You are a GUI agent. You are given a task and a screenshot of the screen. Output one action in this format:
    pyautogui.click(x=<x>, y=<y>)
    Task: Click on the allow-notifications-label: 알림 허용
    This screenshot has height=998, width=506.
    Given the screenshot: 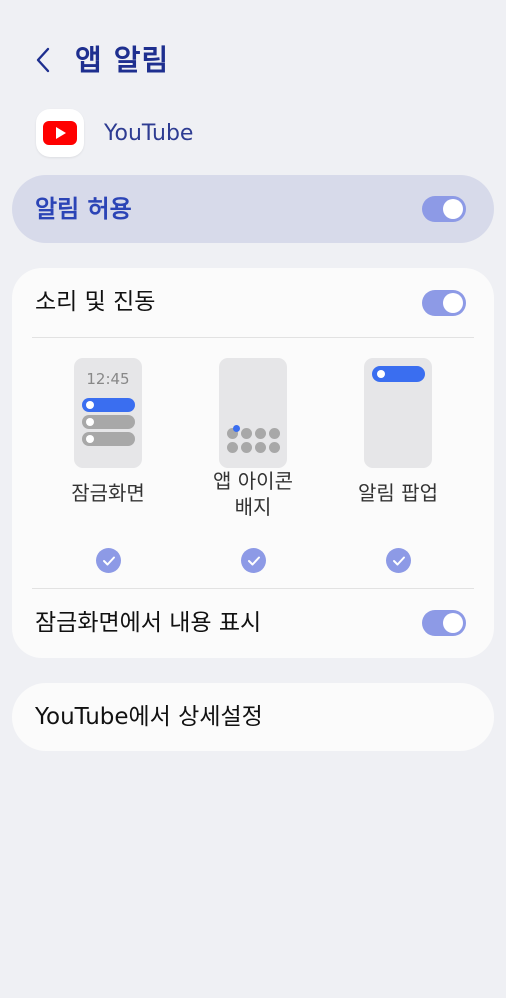 What is the action you would take?
    pyautogui.click(x=83, y=209)
    